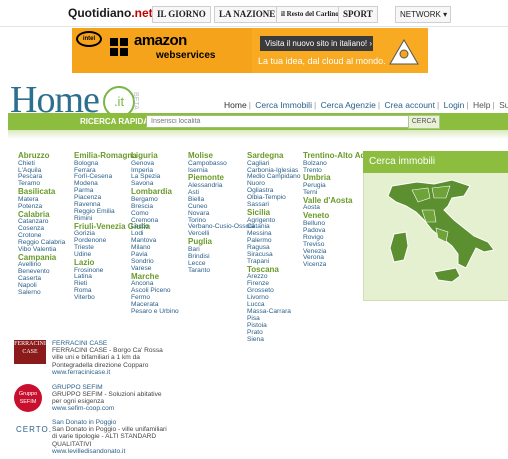  Describe the element at coordinates (166, 312) in the screenshot. I see `province-link: Pesaro e Urbino` at that location.